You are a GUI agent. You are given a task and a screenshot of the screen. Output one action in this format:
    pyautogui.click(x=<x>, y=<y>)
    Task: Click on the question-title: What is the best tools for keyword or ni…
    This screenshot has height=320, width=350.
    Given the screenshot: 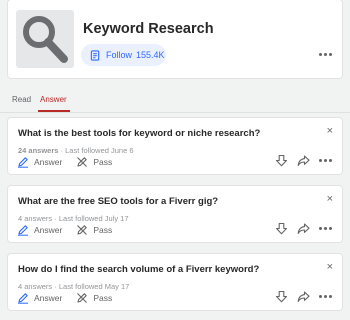 What is the action you would take?
    pyautogui.click(x=163, y=133)
    